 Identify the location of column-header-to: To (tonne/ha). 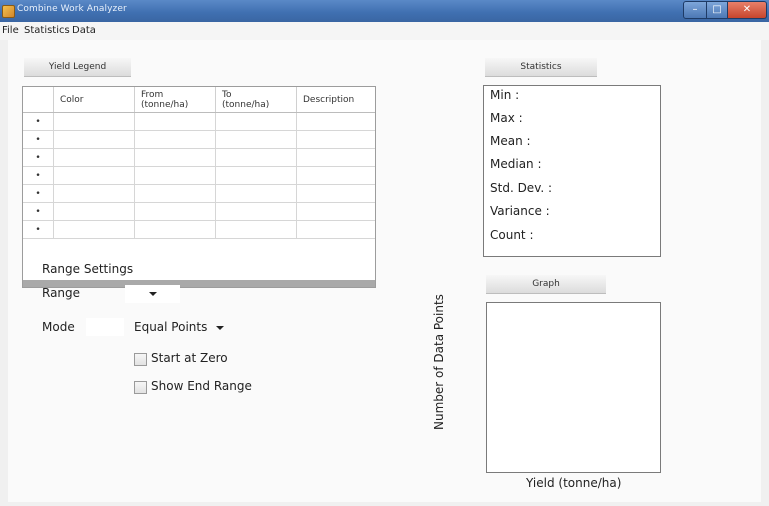
(256, 100).